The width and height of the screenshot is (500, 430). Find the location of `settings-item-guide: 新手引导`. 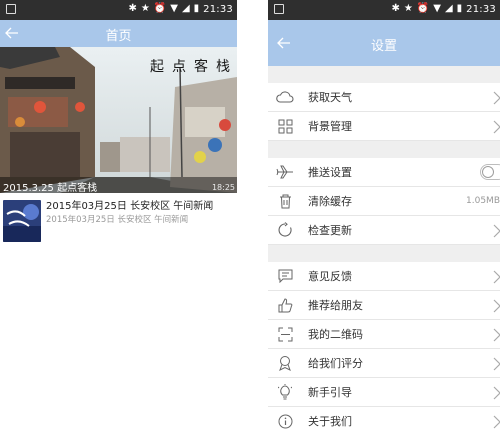

settings-item-guide: 新手引导 is located at coordinates (384, 392).